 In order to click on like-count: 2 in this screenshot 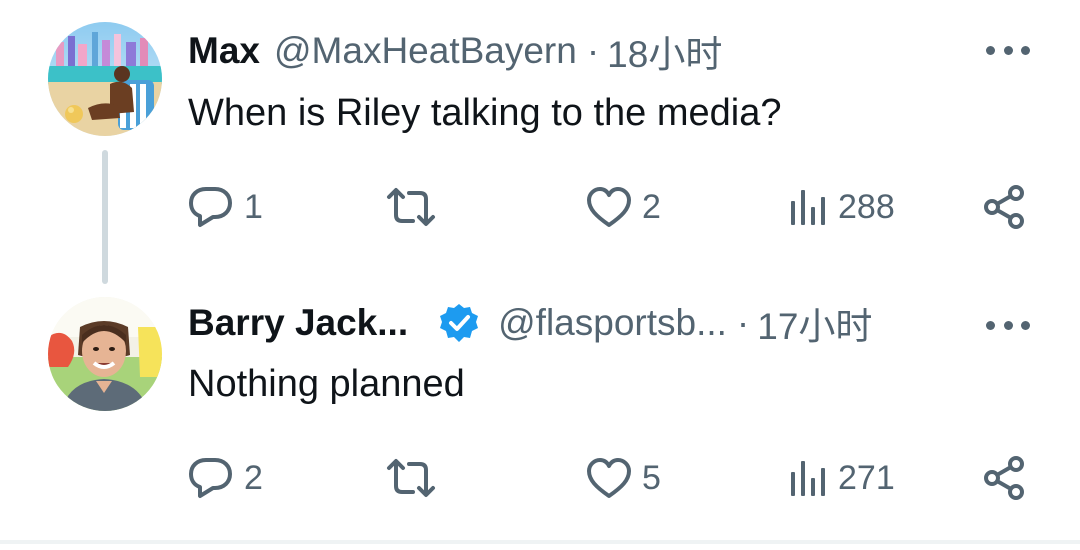, I will do `click(651, 206)`.